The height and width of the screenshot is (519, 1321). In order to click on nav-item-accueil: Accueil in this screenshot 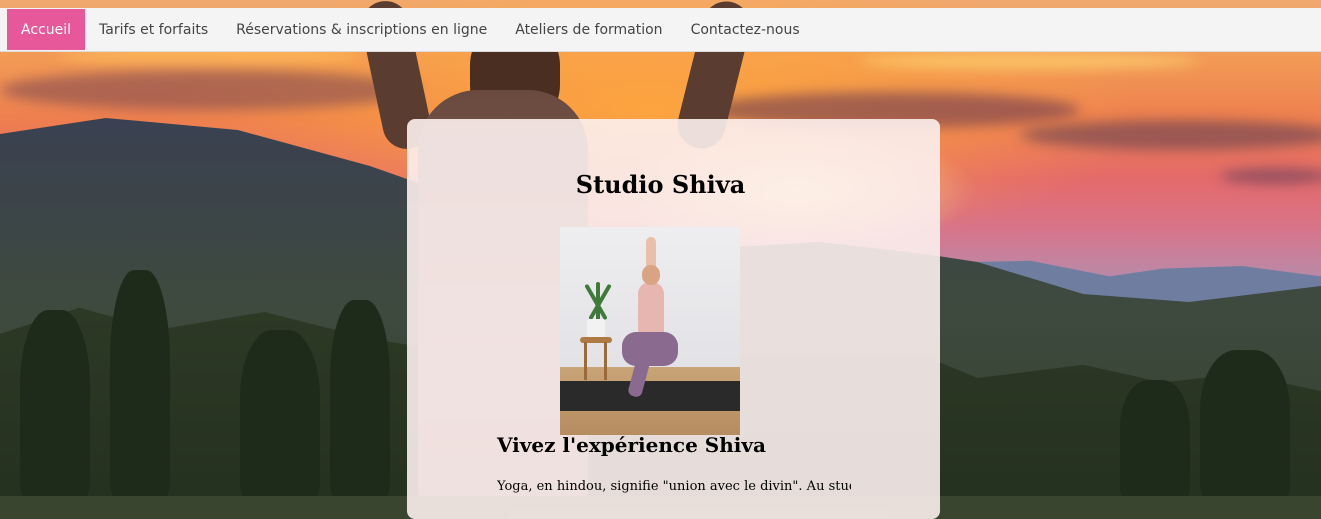, I will do `click(46, 29)`.